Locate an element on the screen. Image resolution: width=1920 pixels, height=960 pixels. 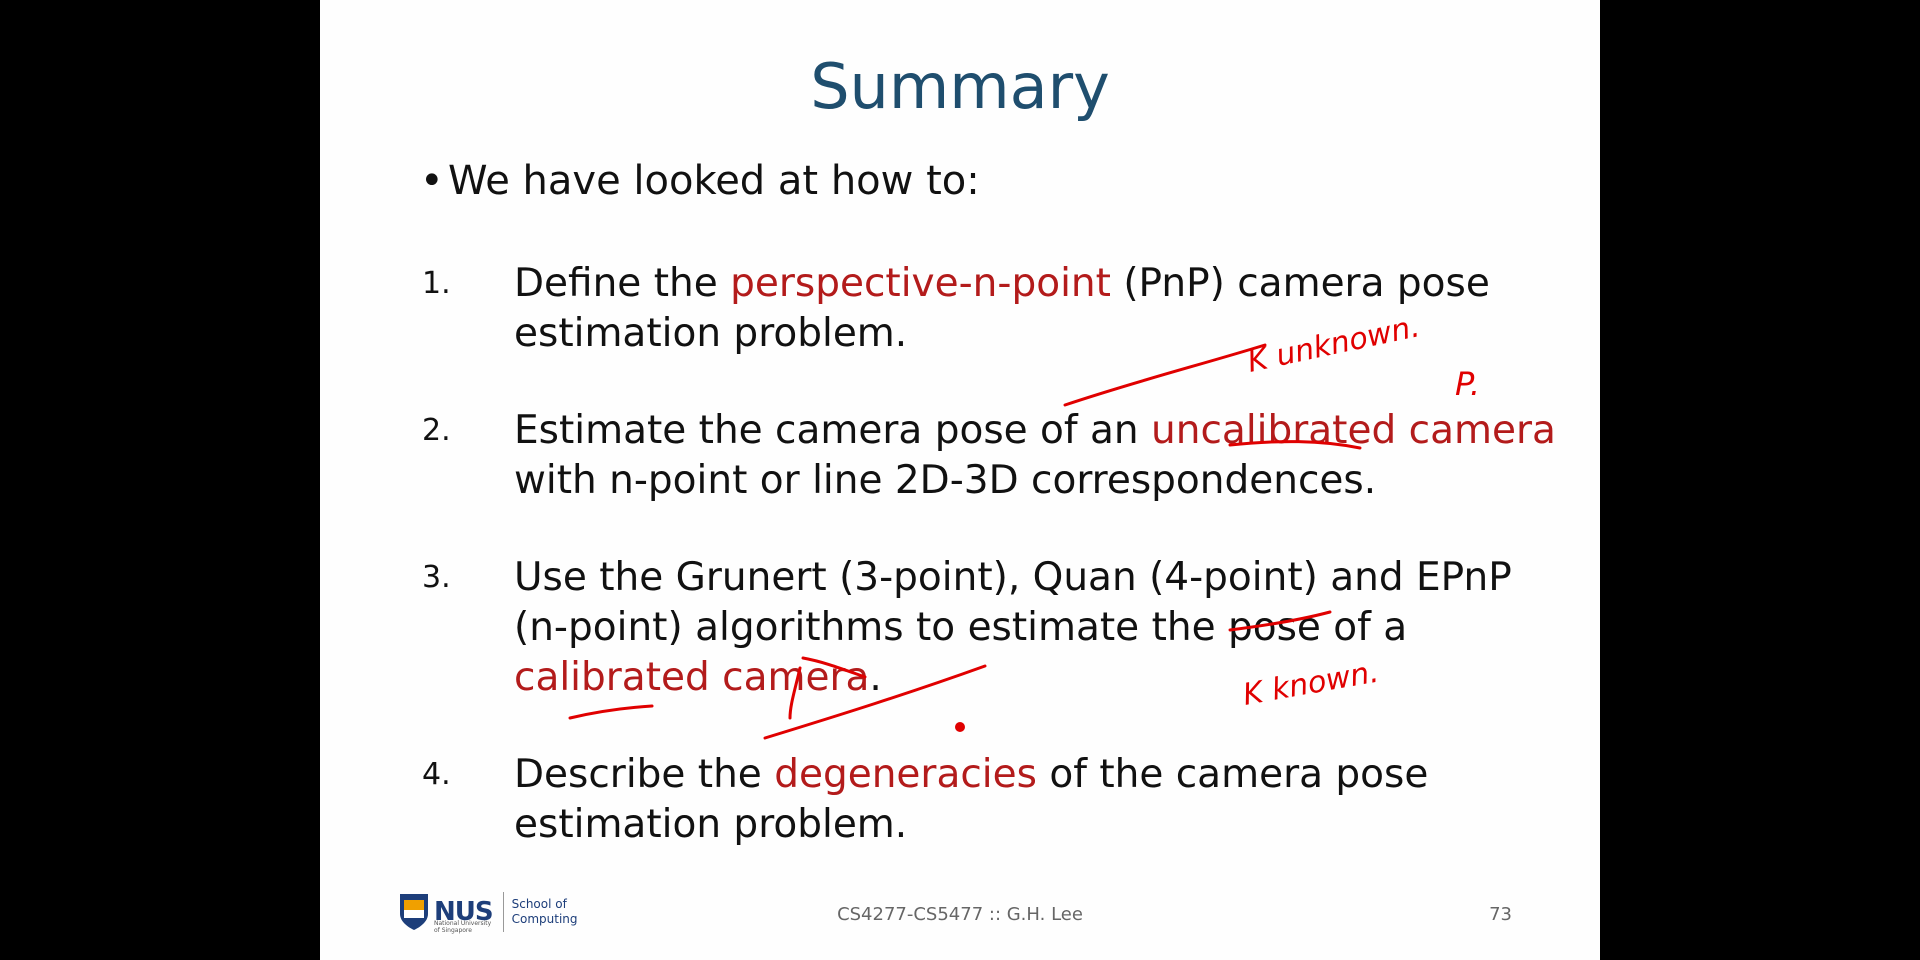
text-span: . is located at coordinates (875, 677).